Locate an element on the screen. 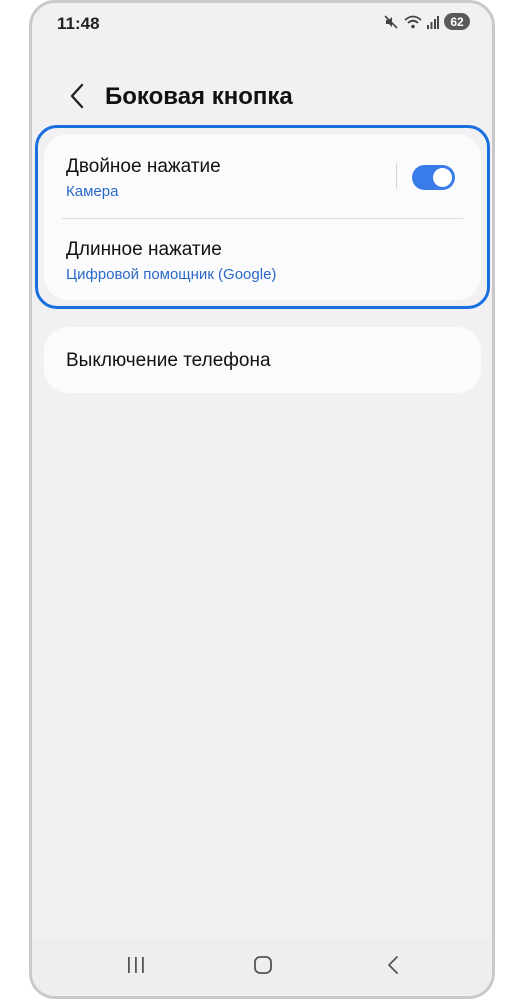 Image resolution: width=525 pixels, height=1000 pixels. app-bar: Боковая кнопка is located at coordinates (262, 98).